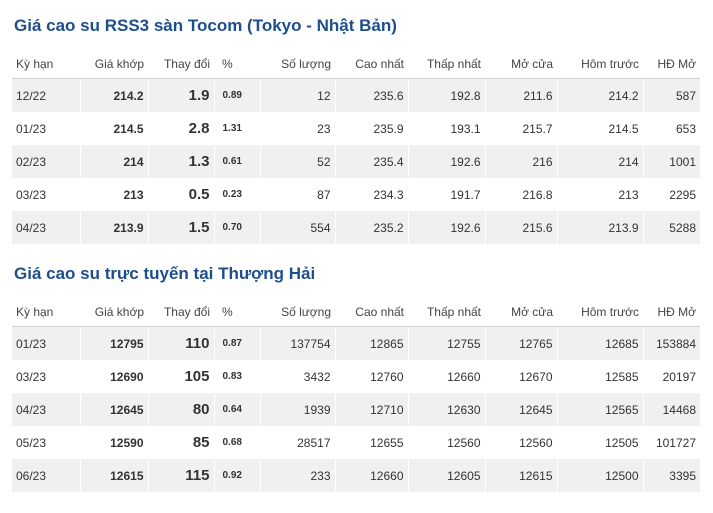 The height and width of the screenshot is (513, 713). What do you see at coordinates (297, 128) in the screenshot?
I see `cell-volume: 23` at bounding box center [297, 128].